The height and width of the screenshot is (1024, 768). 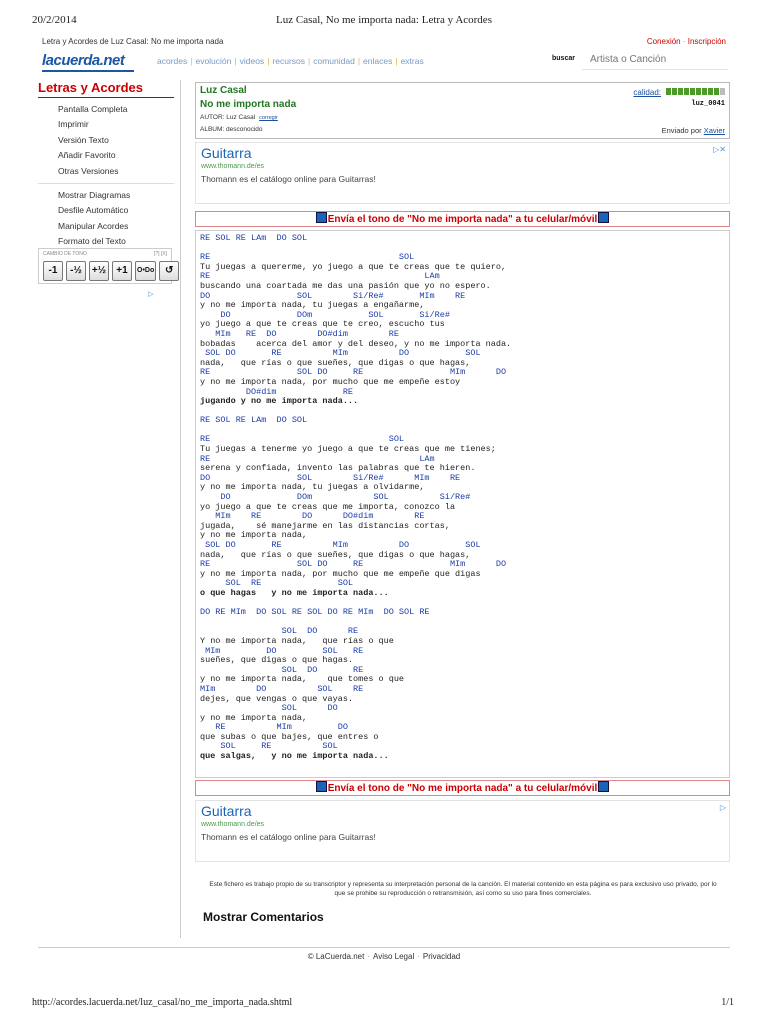 I want to click on quality-bar, so click(x=695, y=91).